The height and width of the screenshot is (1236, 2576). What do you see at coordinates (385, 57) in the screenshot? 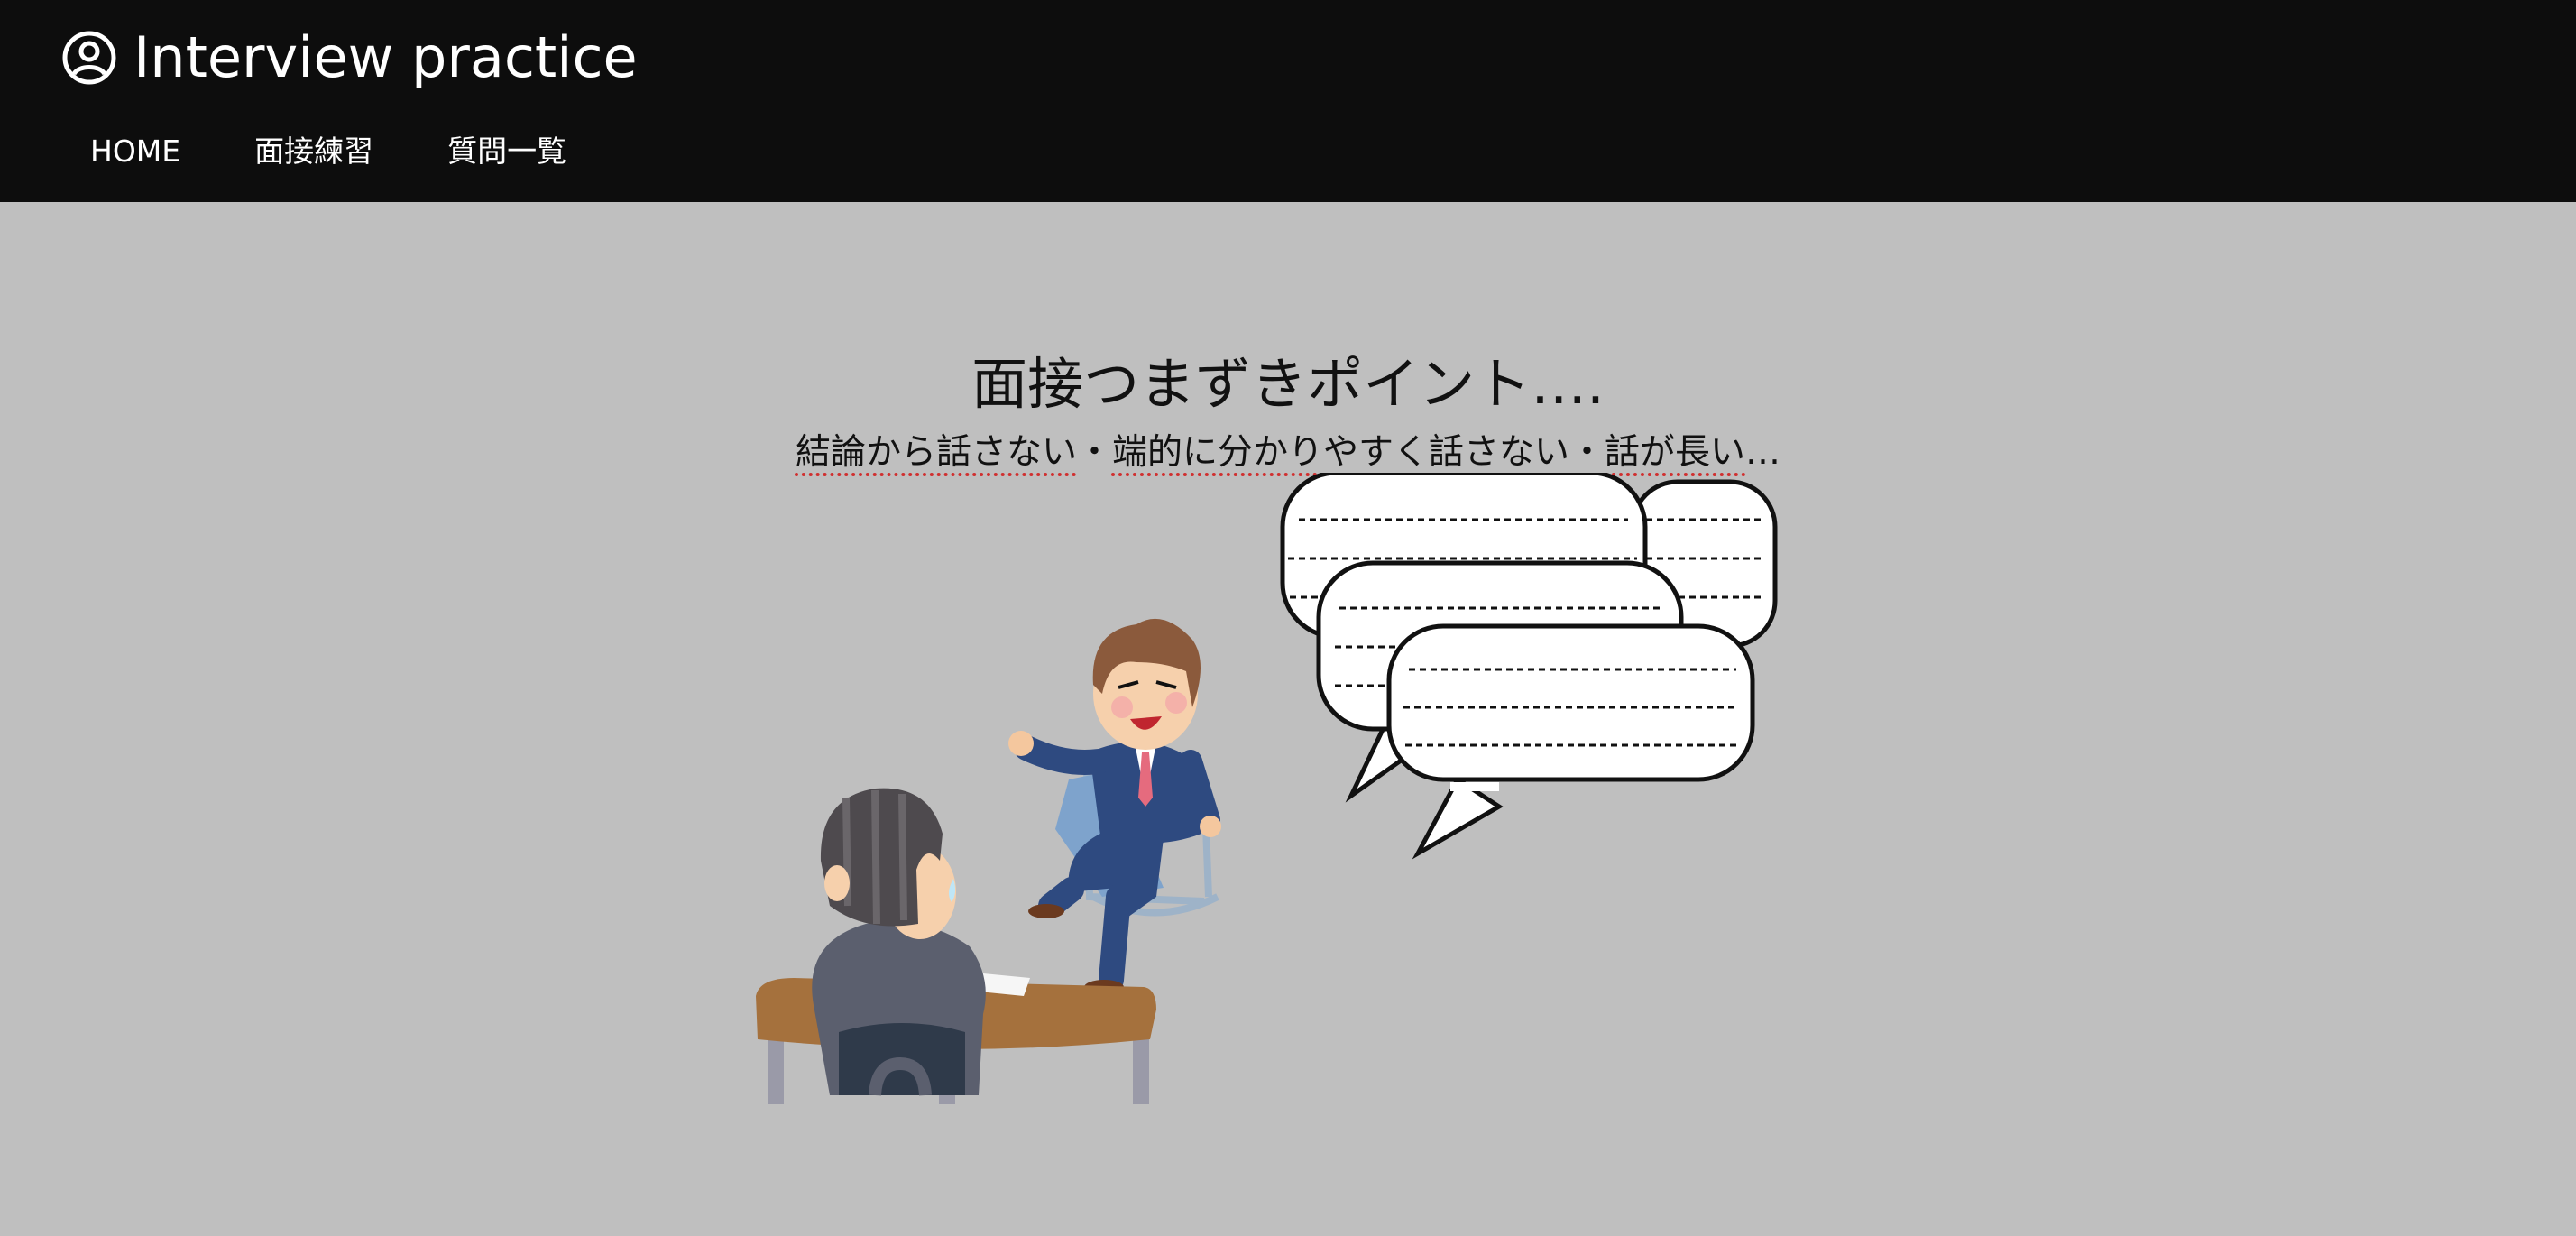
I see `brand-title: Interview practice` at bounding box center [385, 57].